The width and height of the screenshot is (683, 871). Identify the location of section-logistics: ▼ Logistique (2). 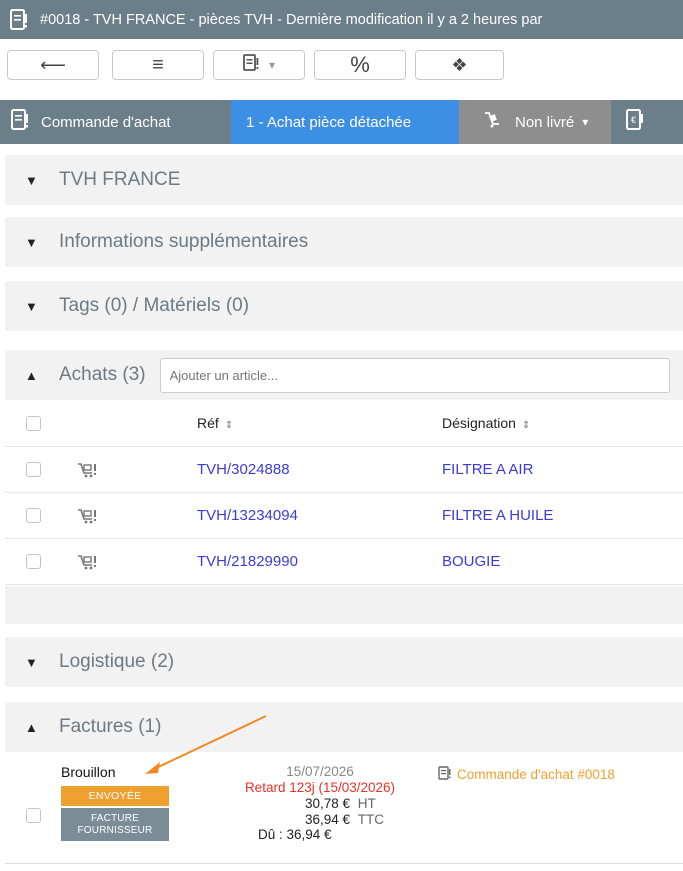
(344, 662).